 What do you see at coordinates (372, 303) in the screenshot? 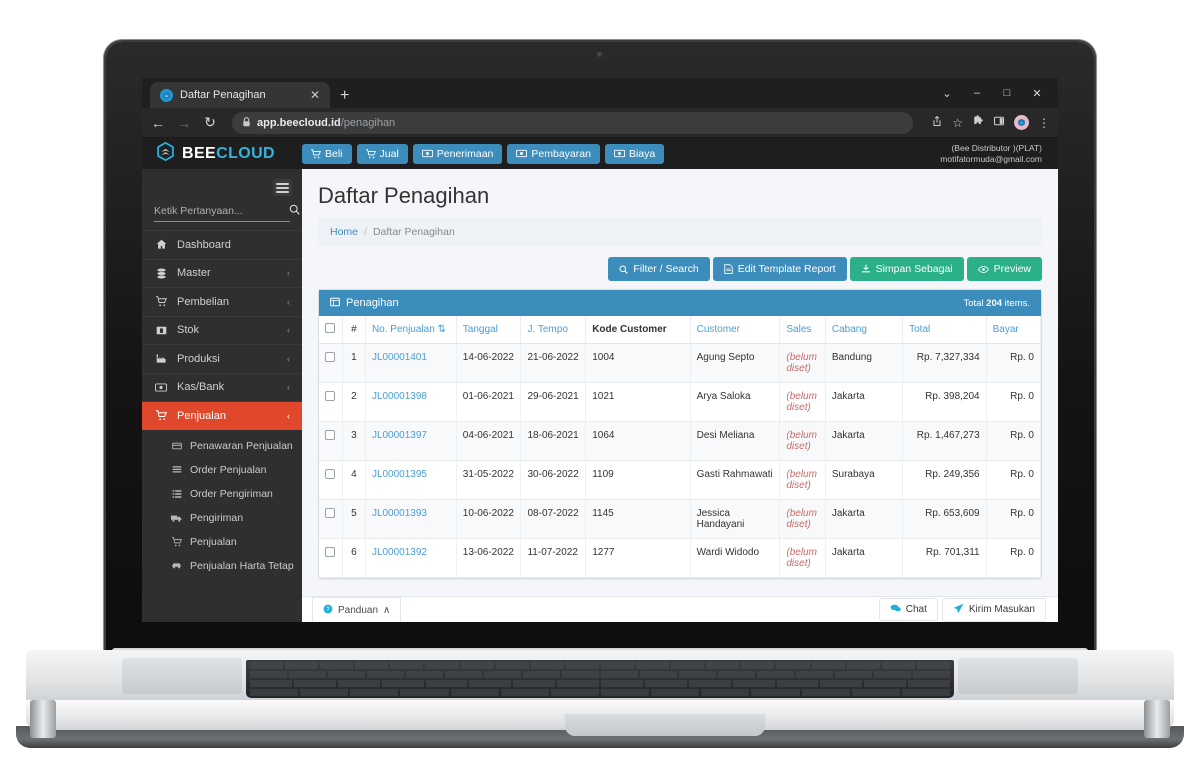
I see `panel-title: Penagihan` at bounding box center [372, 303].